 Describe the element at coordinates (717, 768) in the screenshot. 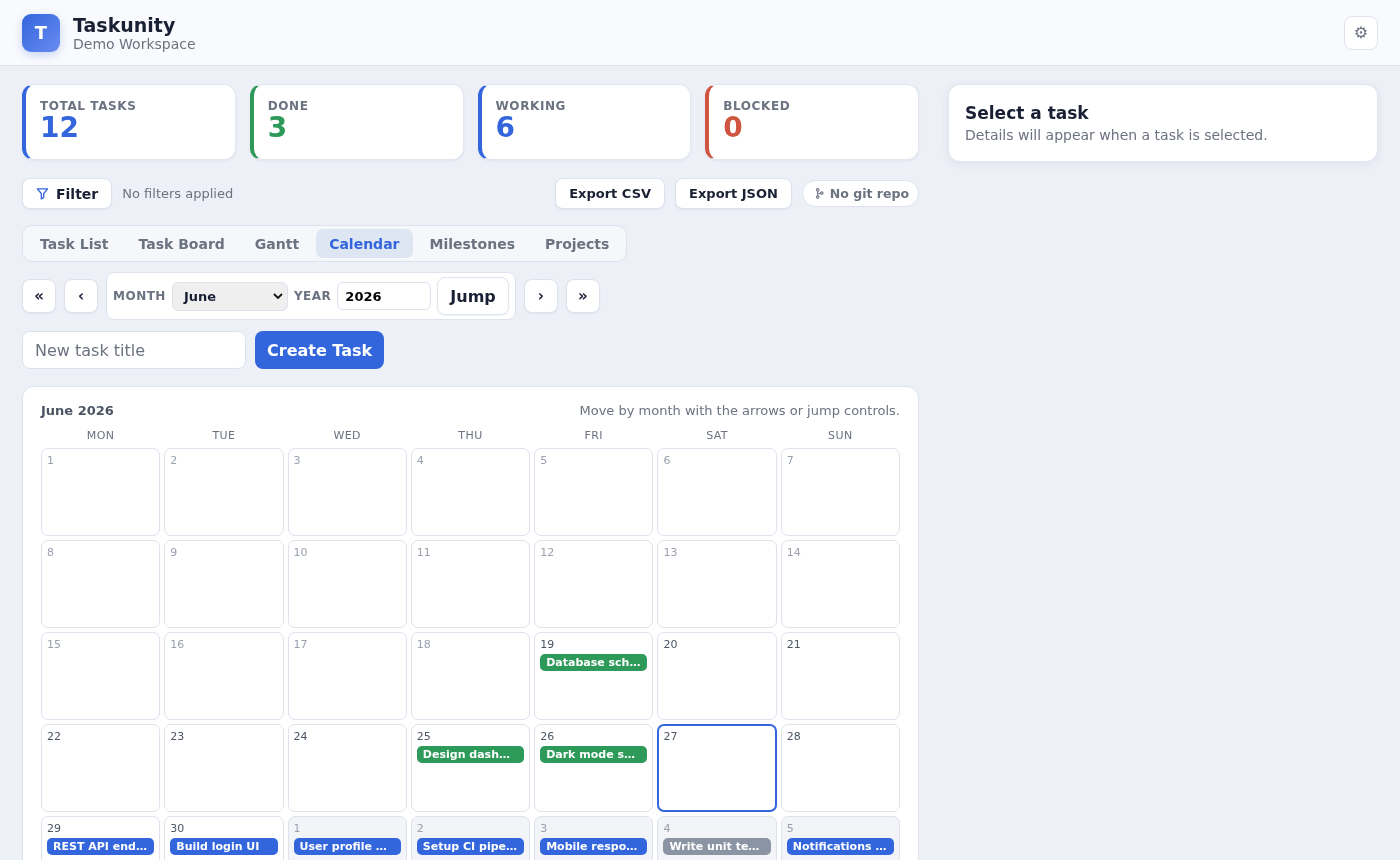

I see `day-cell: 27` at that location.